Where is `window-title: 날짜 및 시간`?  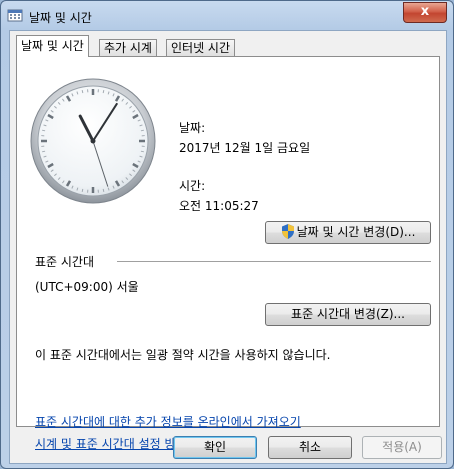
window-title: 날짜 및 시간 is located at coordinates (60, 18).